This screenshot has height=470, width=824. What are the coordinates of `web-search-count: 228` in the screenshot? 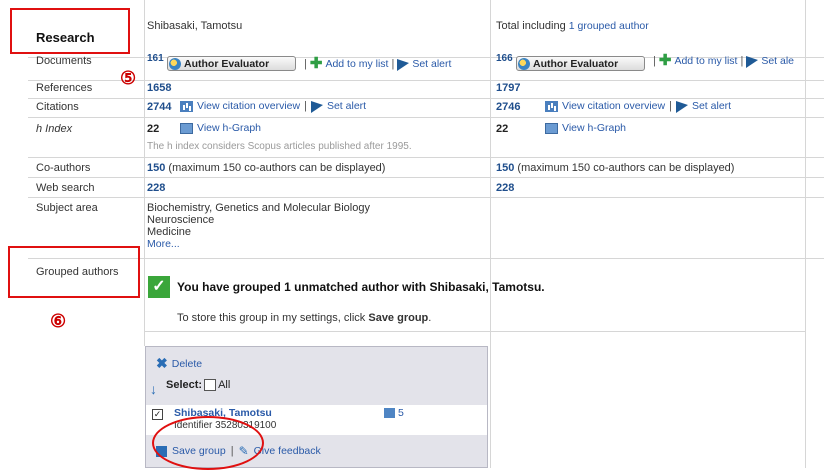 It's located at (156, 188).